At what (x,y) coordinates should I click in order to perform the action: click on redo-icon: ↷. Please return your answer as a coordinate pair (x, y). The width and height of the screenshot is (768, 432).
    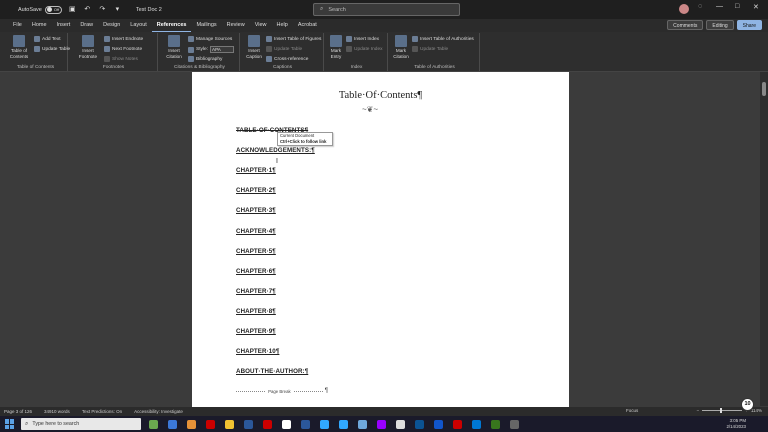
    Looking at the image, I should click on (102, 9).